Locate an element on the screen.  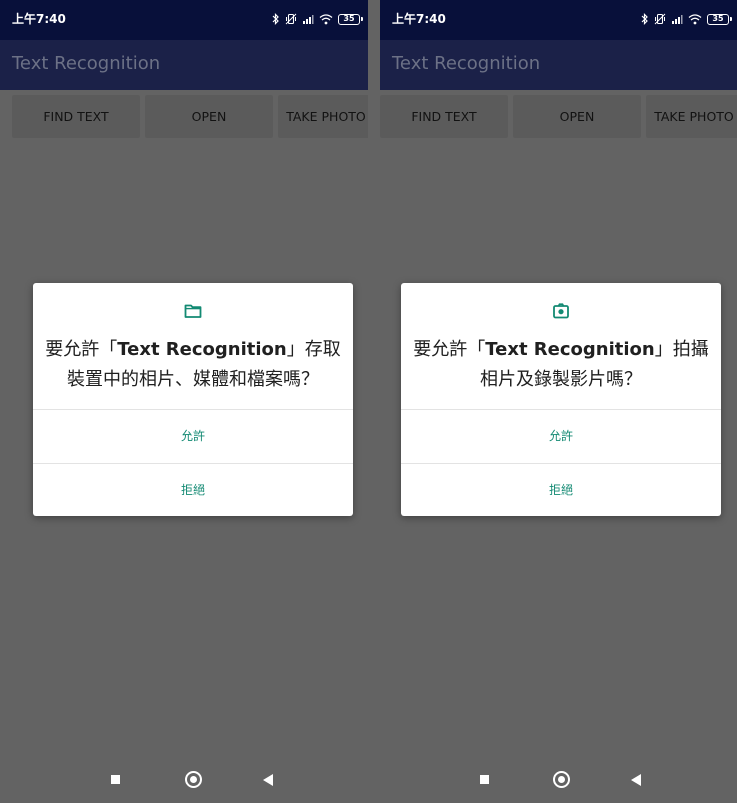
camera-icon is located at coordinates (561, 311).